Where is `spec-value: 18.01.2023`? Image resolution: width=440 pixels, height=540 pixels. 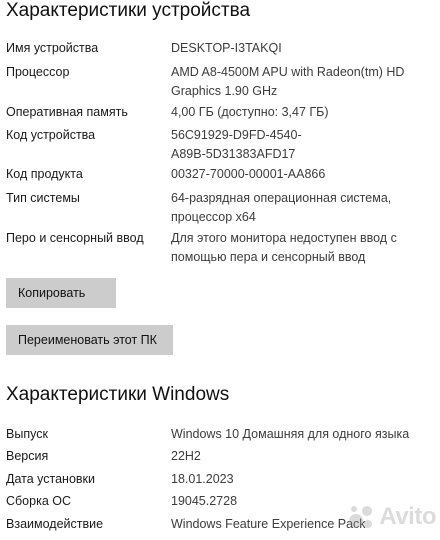 spec-value: 18.01.2023 is located at coordinates (202, 479).